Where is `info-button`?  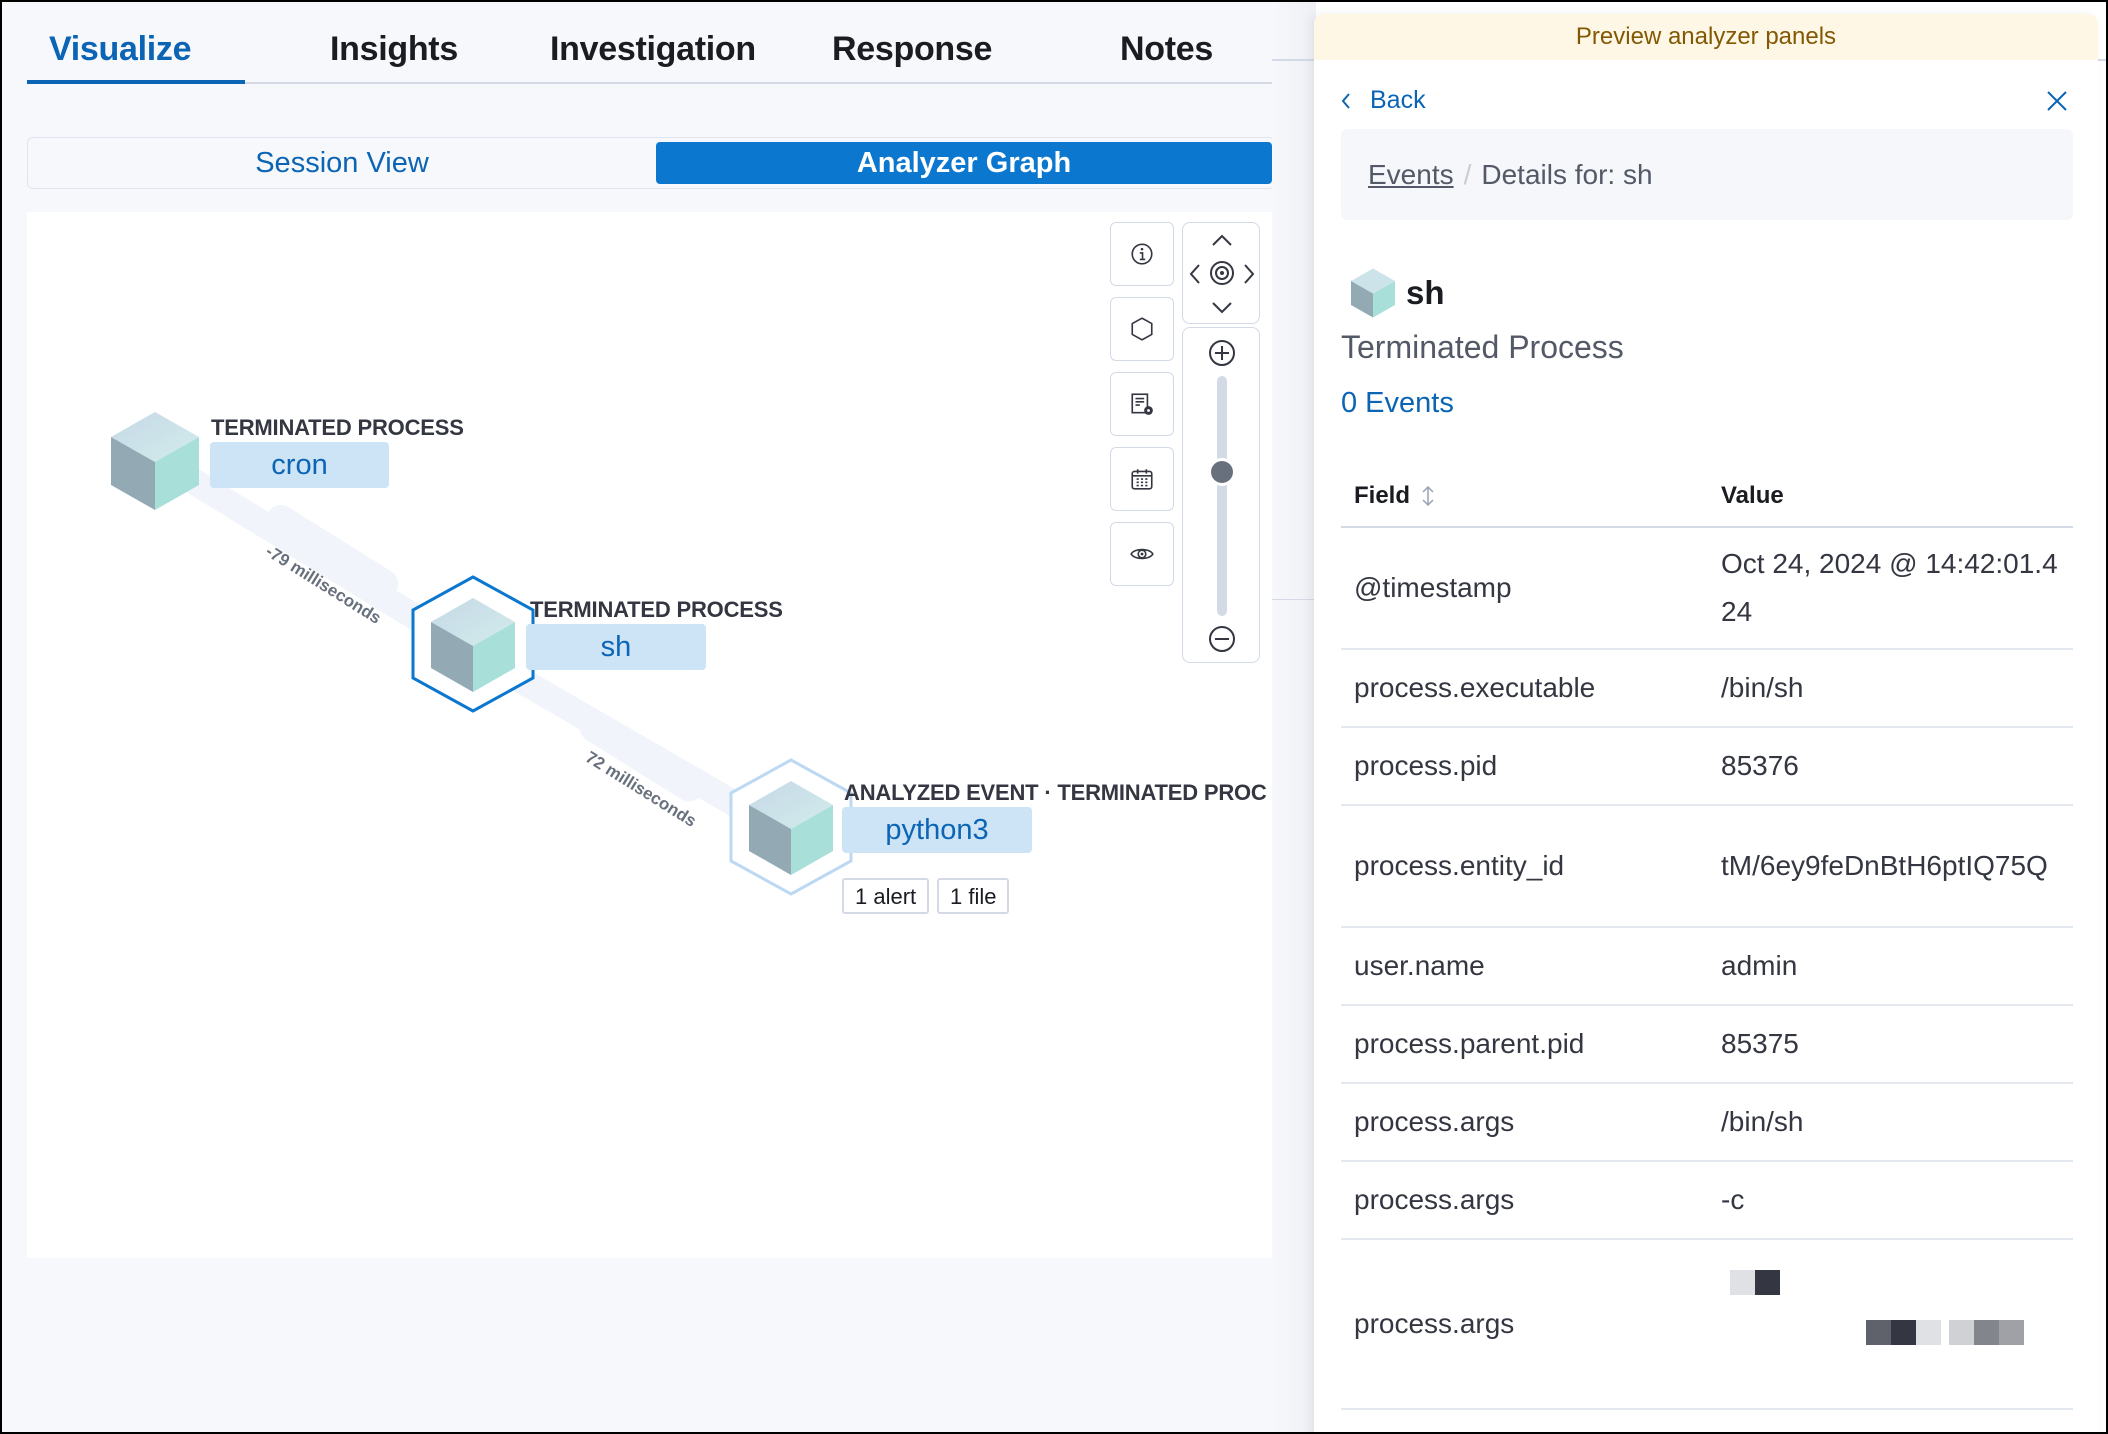
info-button is located at coordinates (1142, 254).